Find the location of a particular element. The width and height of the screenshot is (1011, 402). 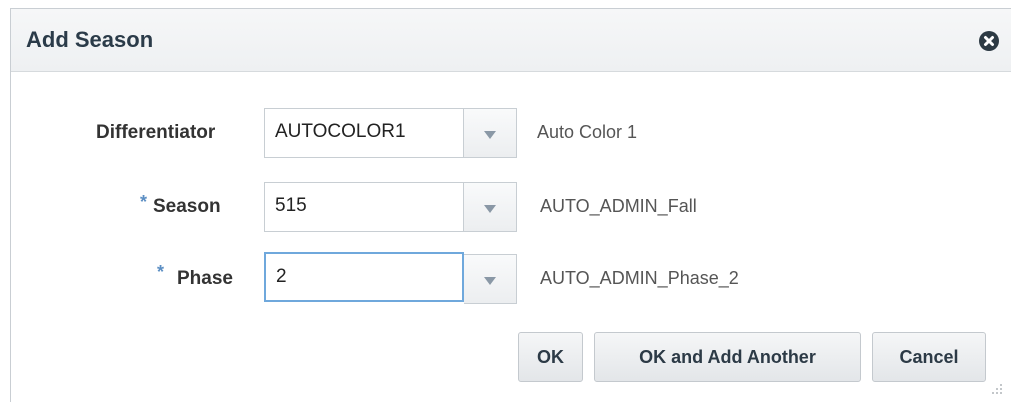

differentiator-input is located at coordinates (365, 132).